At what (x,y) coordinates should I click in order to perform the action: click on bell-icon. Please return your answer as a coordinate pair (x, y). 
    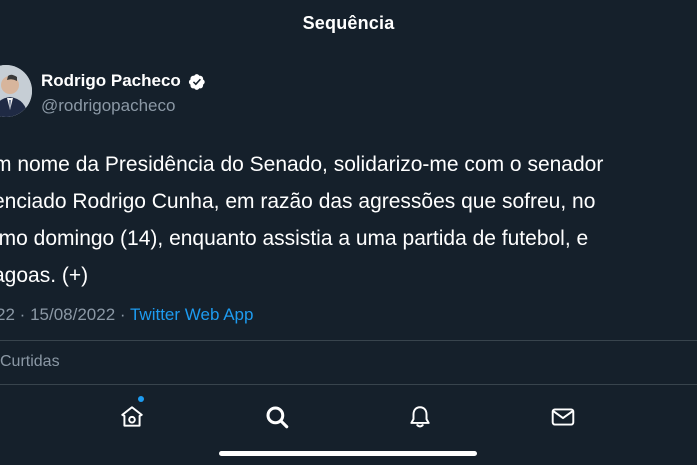
    Looking at the image, I should click on (420, 417).